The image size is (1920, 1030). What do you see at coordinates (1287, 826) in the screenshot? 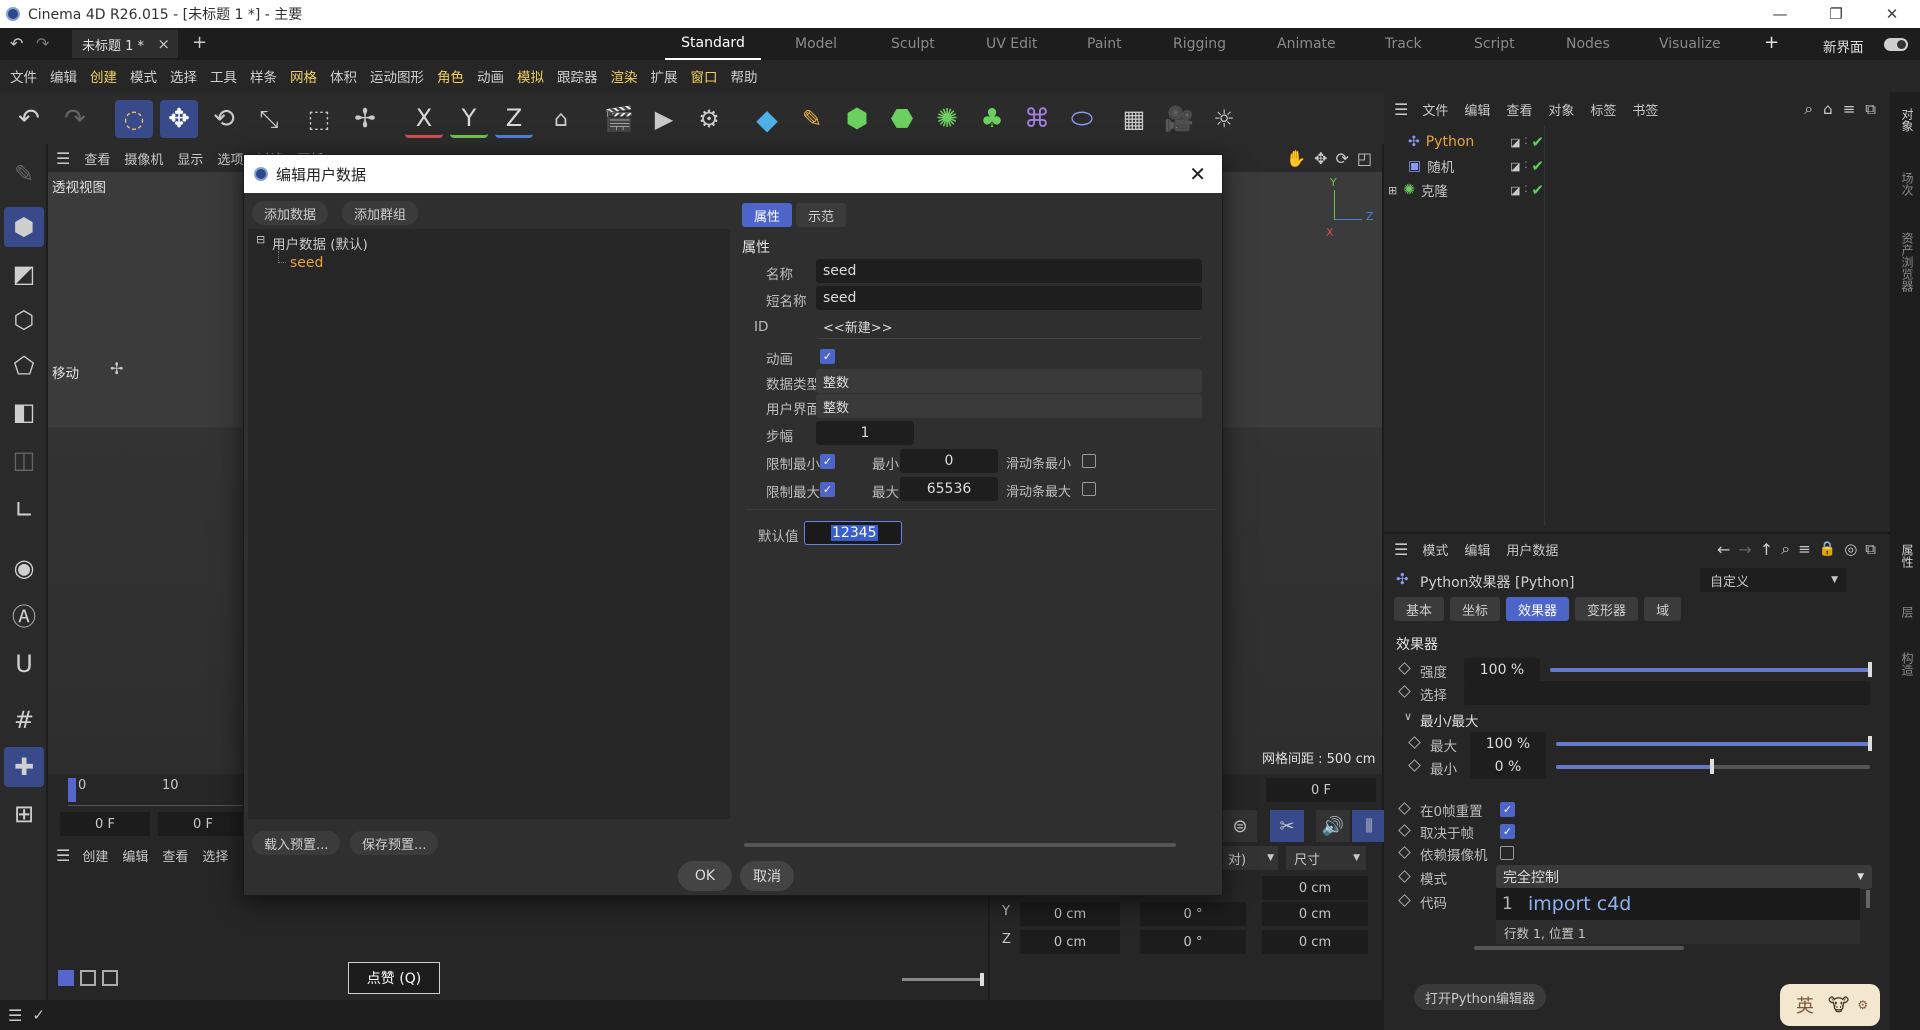
I see `auto-key-icon: ✂` at bounding box center [1287, 826].